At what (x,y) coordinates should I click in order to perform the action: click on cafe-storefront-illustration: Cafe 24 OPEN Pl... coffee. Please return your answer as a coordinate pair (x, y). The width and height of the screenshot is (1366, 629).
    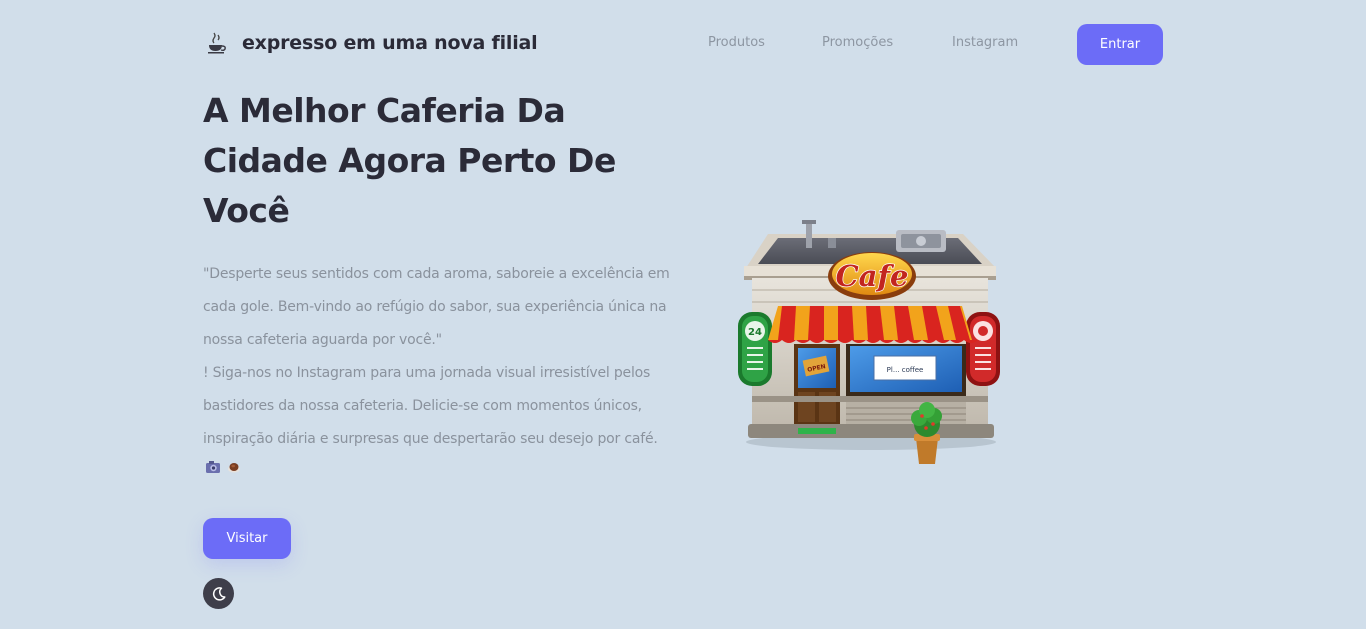
    Looking at the image, I should click on (869, 342).